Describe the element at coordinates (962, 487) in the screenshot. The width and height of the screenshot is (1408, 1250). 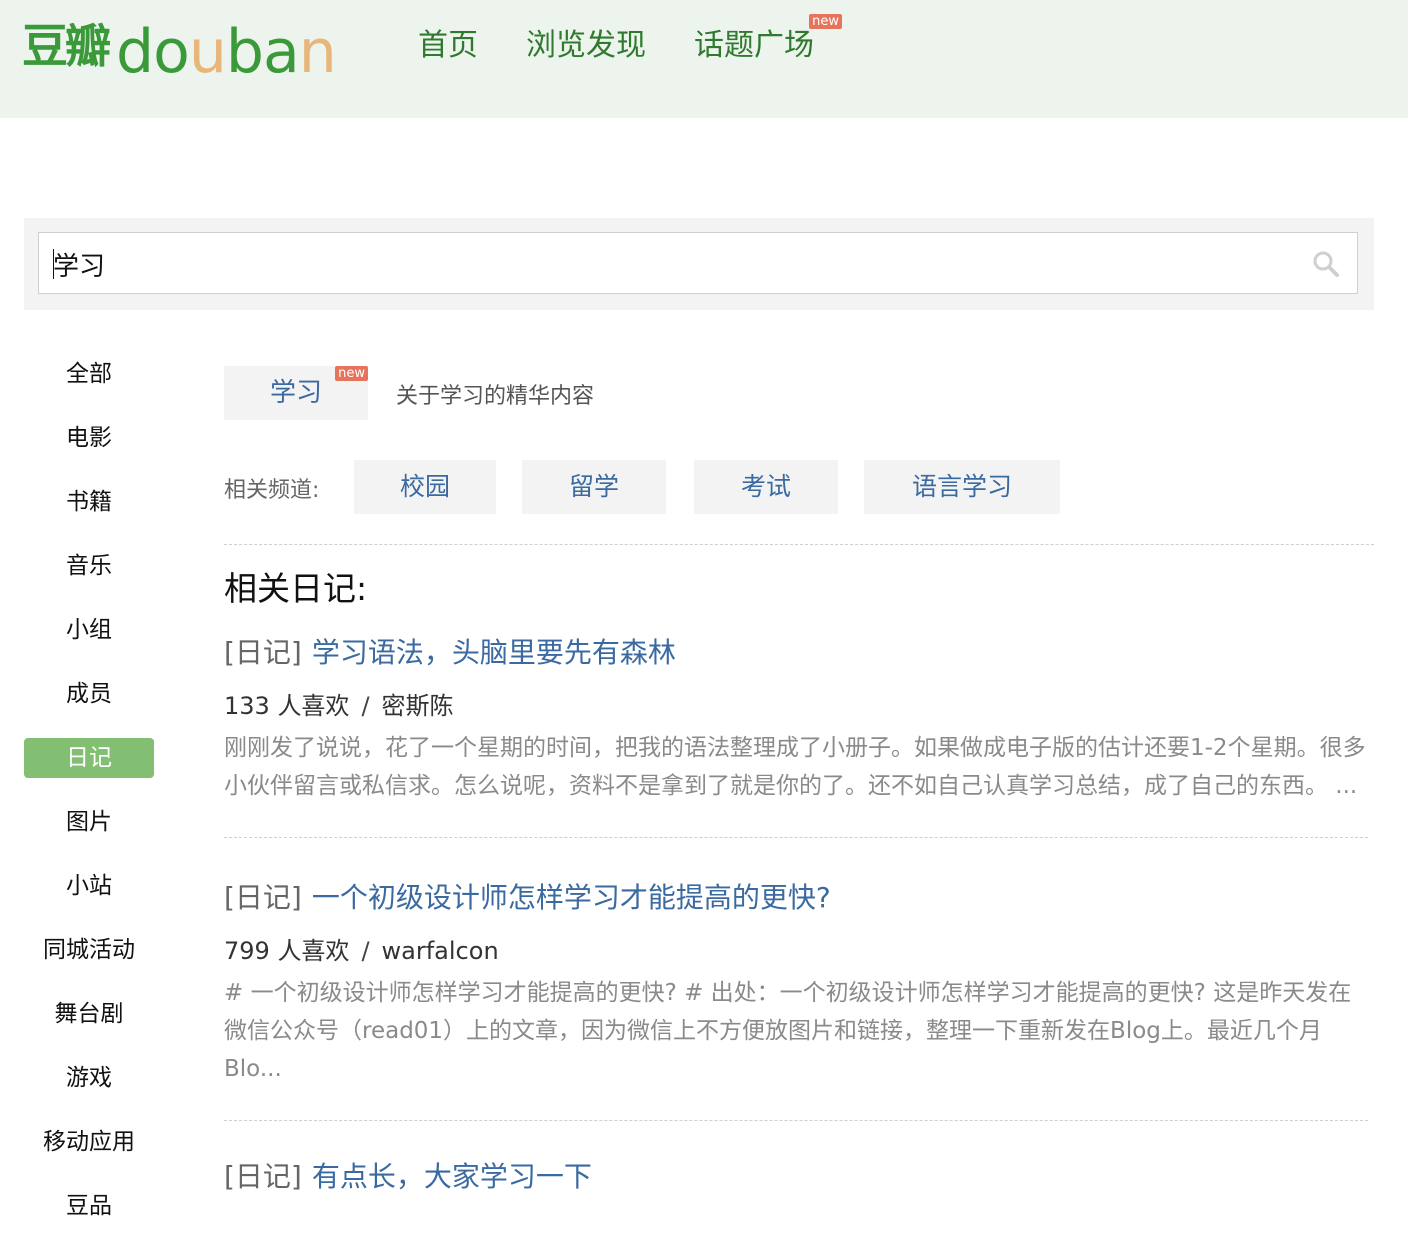
I see `channel-language: 语言学习` at that location.